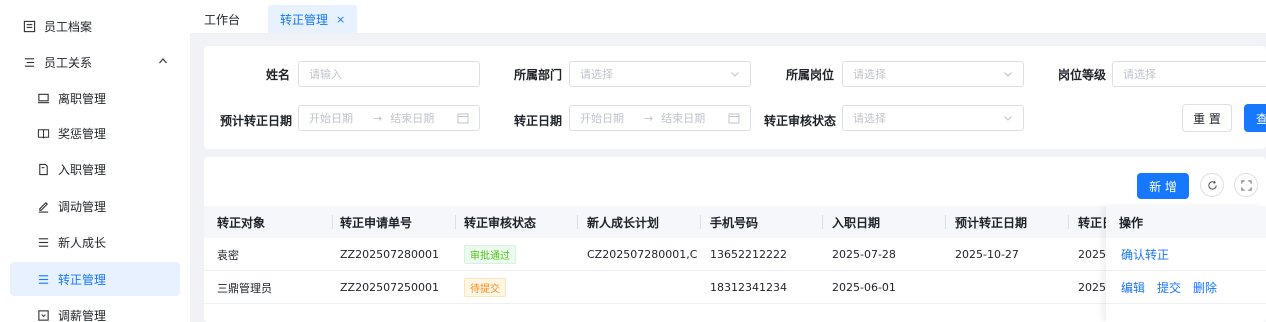  Describe the element at coordinates (43, 98) in the screenshot. I see `laptop-icon` at that location.